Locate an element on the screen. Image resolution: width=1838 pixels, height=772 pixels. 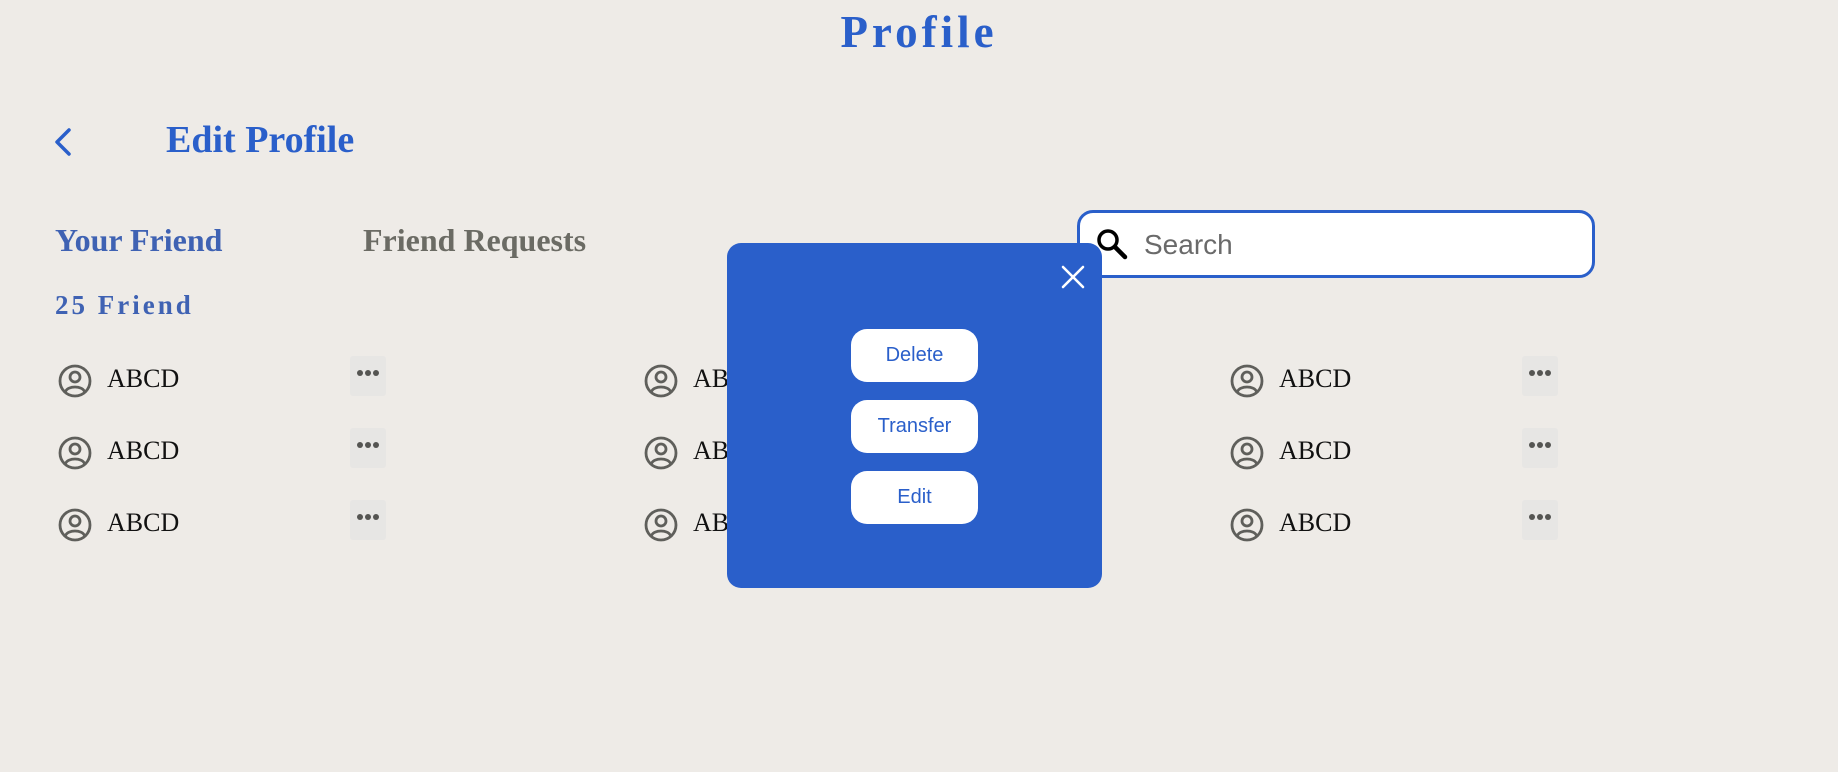
tab-your-friend: Your Friend is located at coordinates (138, 240).